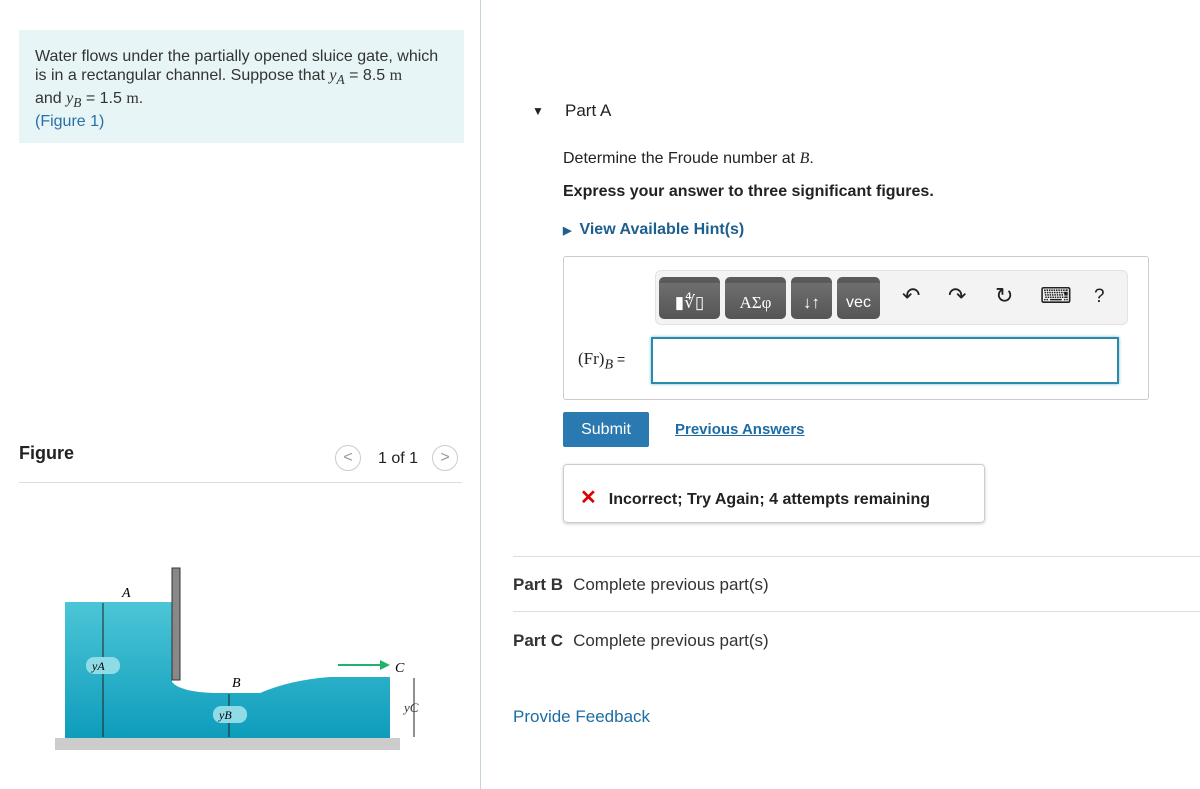  What do you see at coordinates (671, 584) in the screenshot?
I see `part-b-status: Complete previous part(s)` at bounding box center [671, 584].